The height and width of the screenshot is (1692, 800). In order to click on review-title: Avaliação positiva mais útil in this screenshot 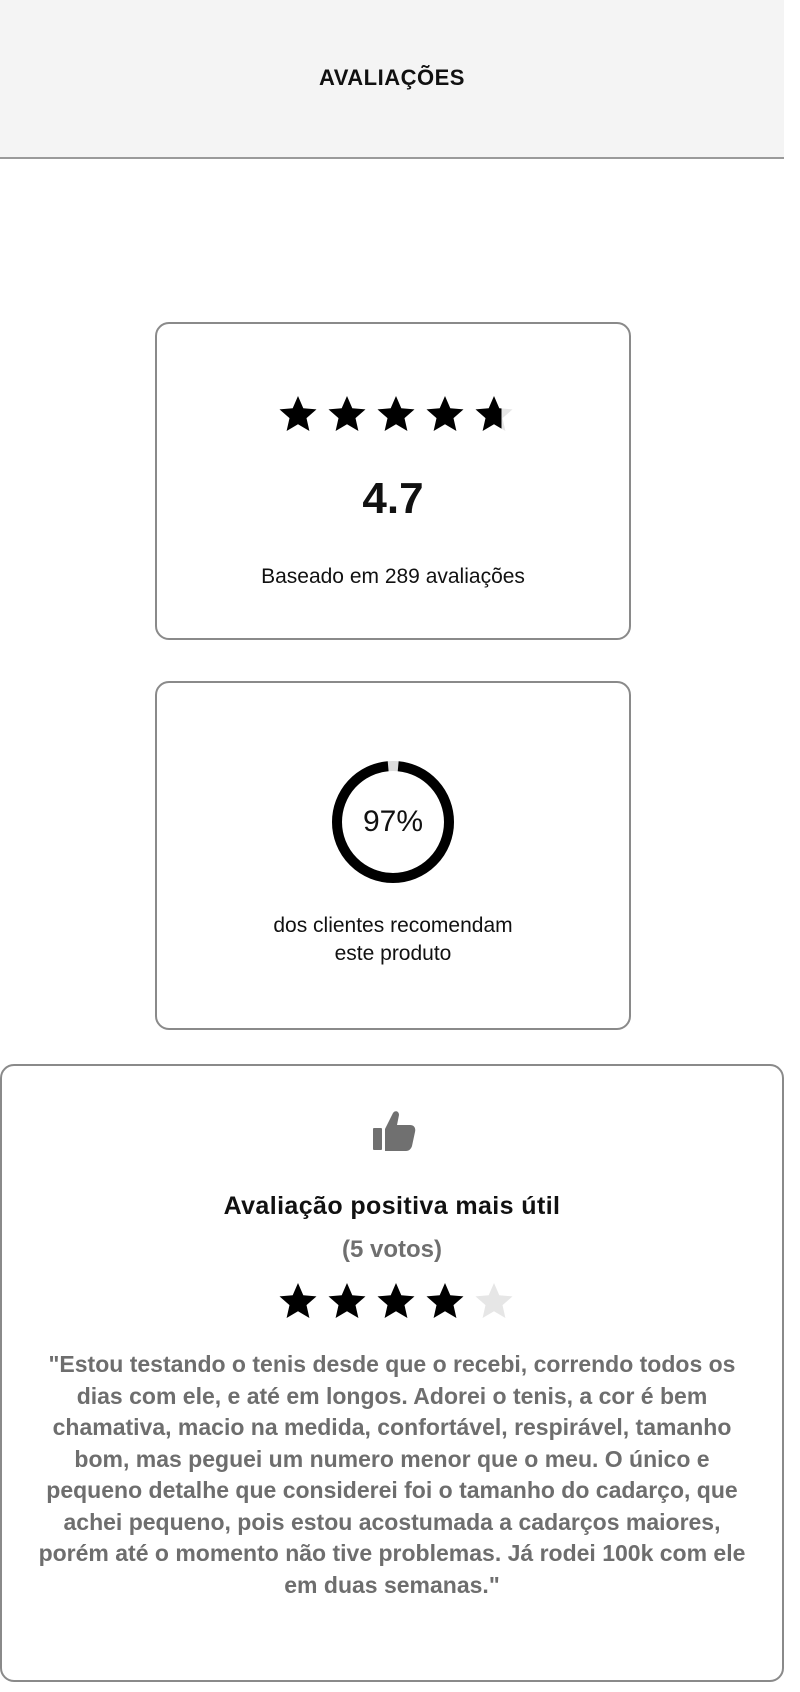, I will do `click(392, 1206)`.